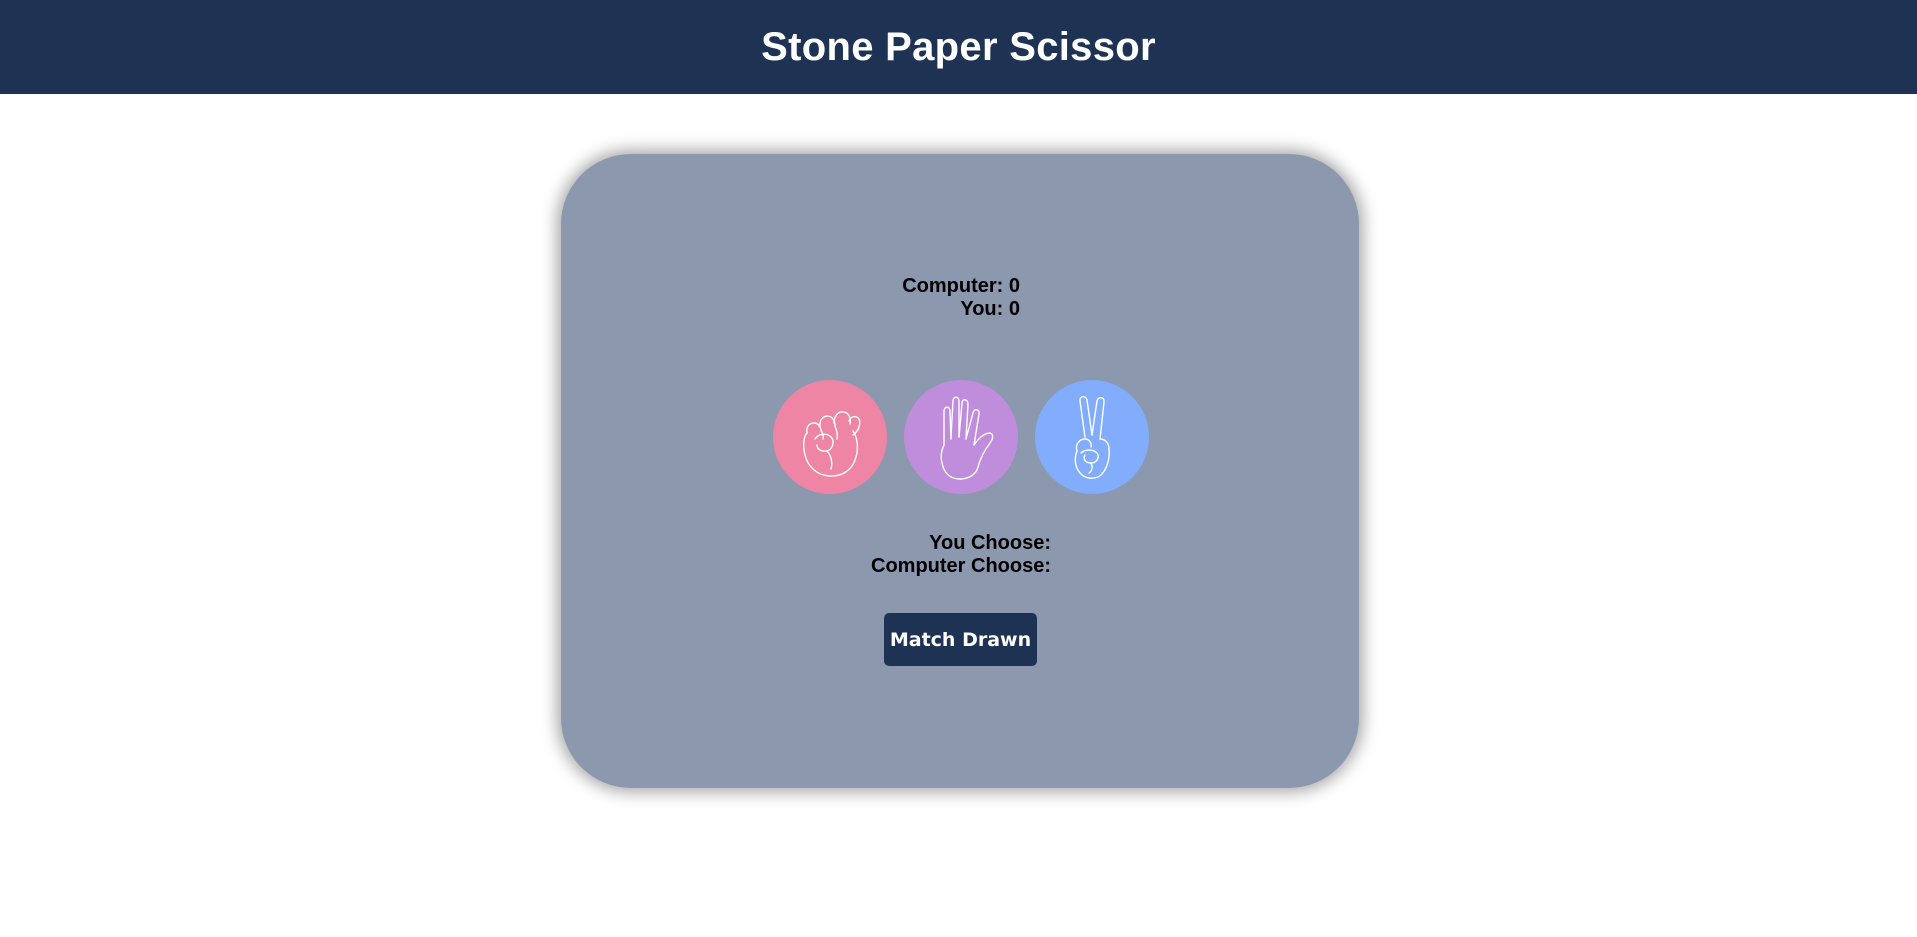  I want to click on app-header: Stone Paper Scissor, so click(958, 47).